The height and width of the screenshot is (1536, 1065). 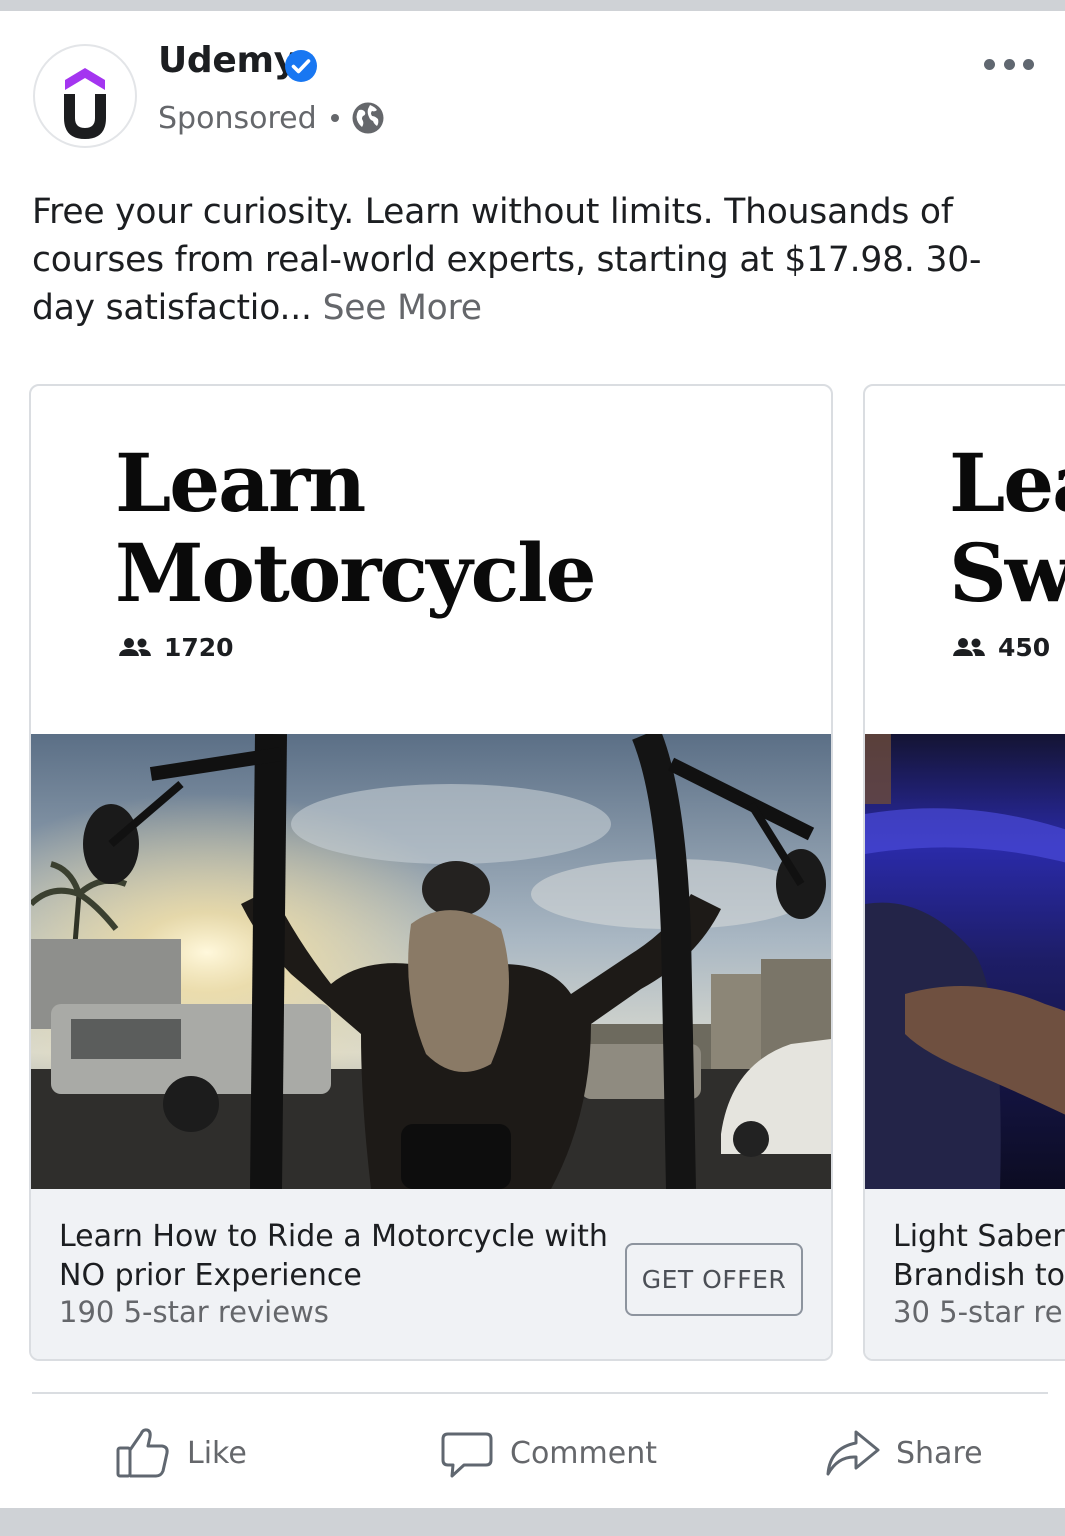 What do you see at coordinates (227, 60) in the screenshot?
I see `page-name: Udemy` at bounding box center [227, 60].